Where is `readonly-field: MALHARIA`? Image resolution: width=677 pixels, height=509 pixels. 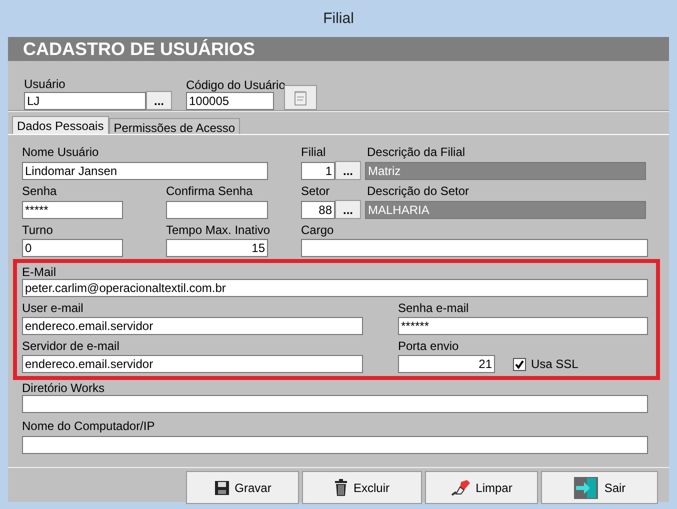 readonly-field: MALHARIA is located at coordinates (505, 209).